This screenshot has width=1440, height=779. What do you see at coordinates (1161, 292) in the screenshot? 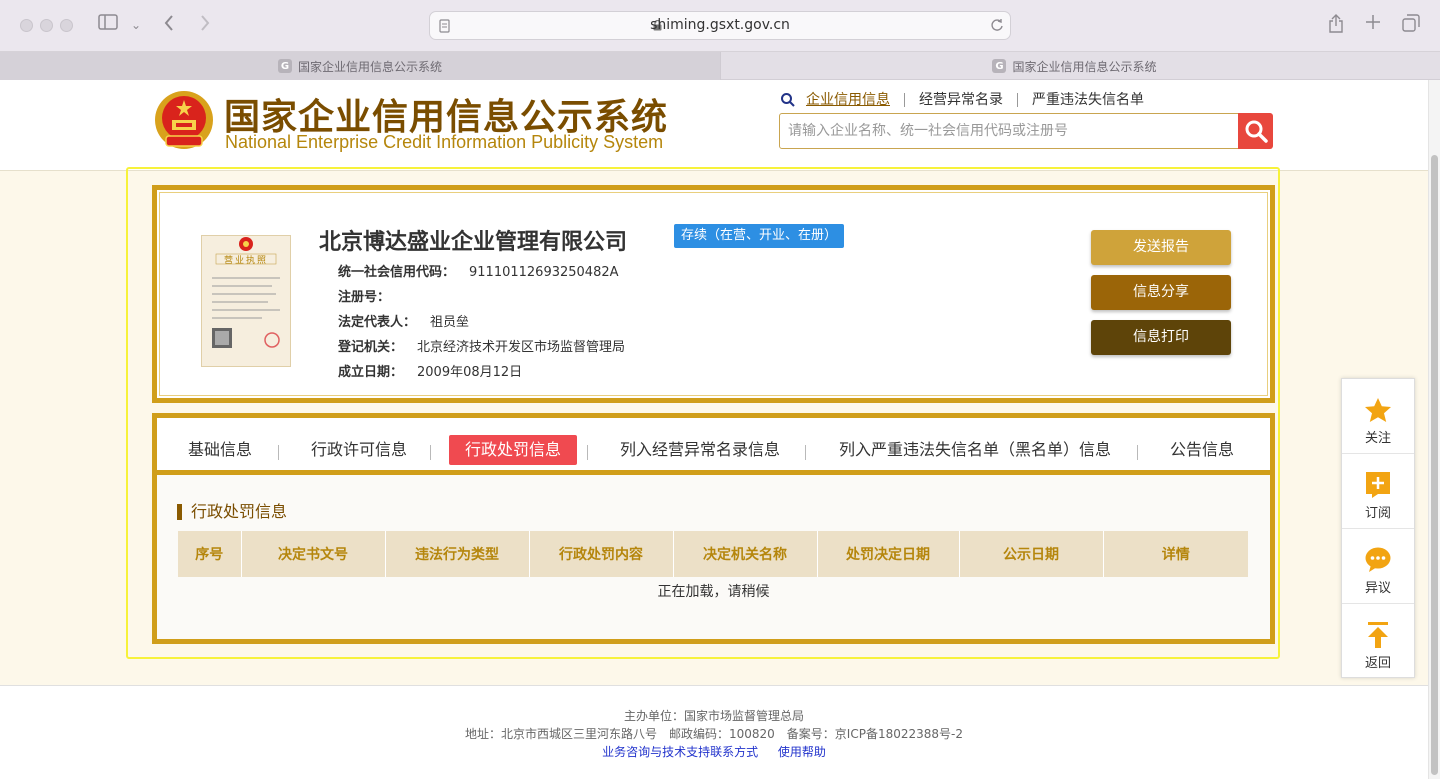
I see `share-info-button: 信息分享` at bounding box center [1161, 292].